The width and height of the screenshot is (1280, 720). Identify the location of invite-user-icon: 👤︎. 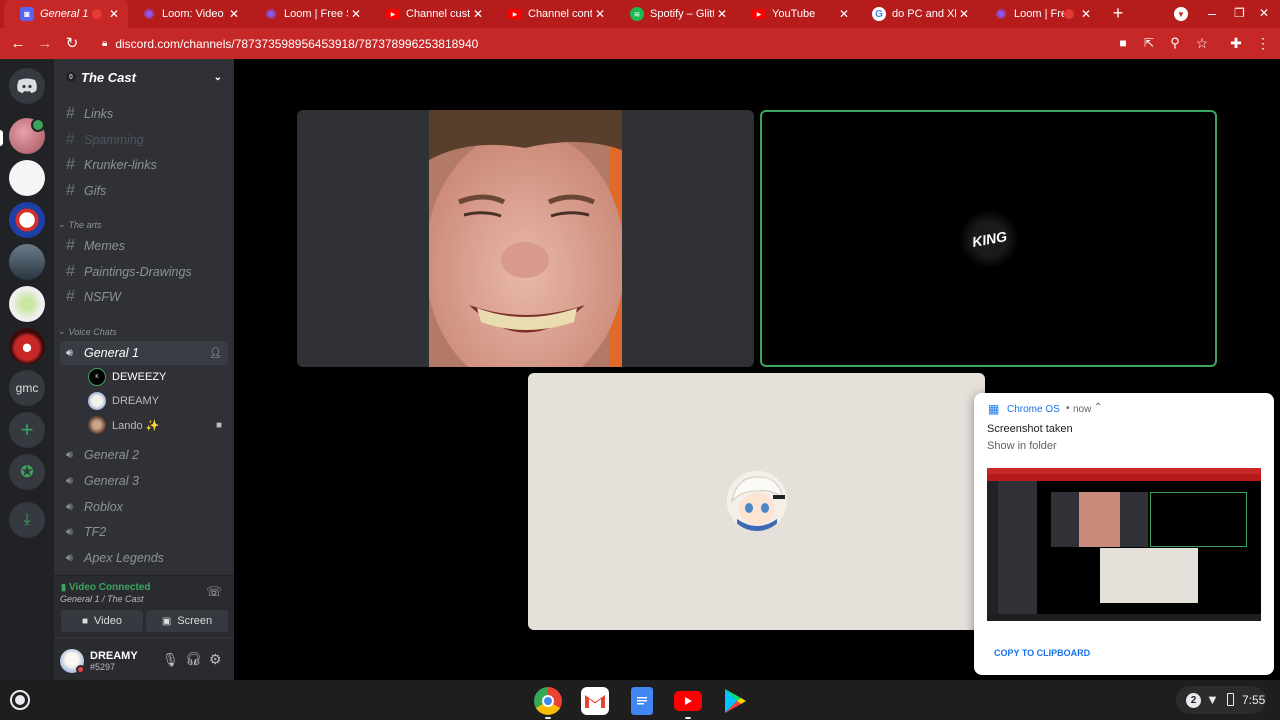
(215, 353).